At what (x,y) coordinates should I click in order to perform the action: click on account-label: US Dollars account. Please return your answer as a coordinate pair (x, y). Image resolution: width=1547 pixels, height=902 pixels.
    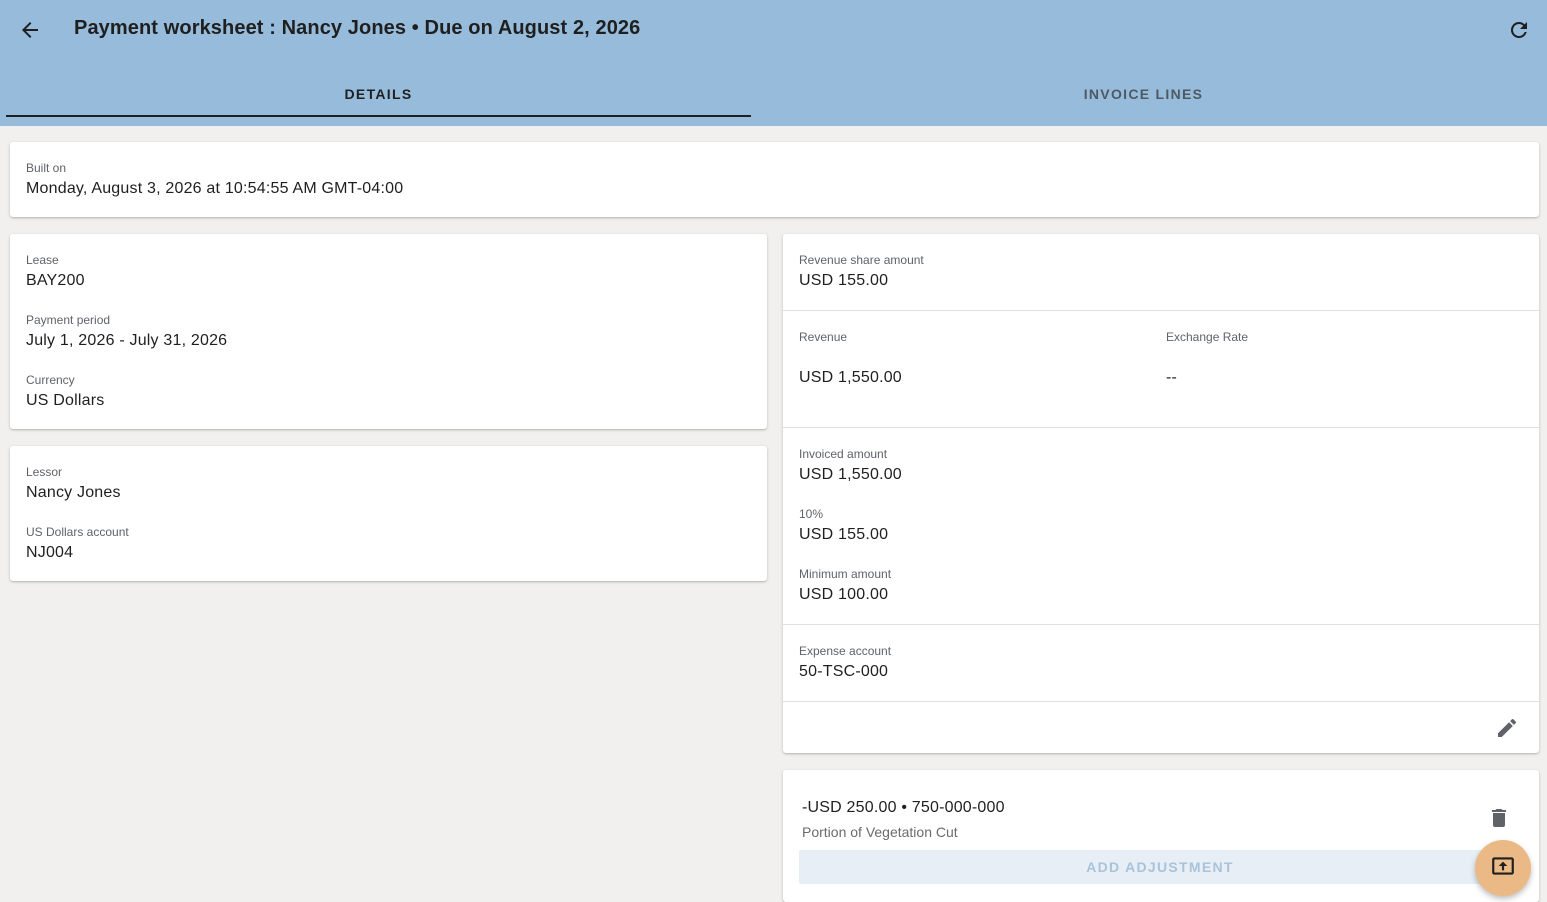
    Looking at the image, I should click on (77, 532).